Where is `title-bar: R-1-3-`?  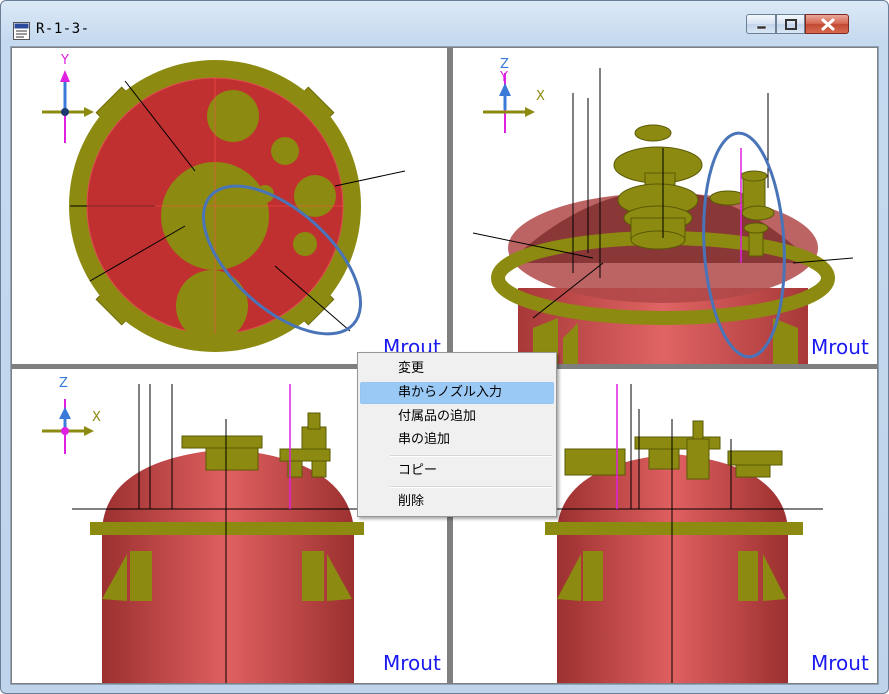 title-bar: R-1-3- is located at coordinates (444, 22).